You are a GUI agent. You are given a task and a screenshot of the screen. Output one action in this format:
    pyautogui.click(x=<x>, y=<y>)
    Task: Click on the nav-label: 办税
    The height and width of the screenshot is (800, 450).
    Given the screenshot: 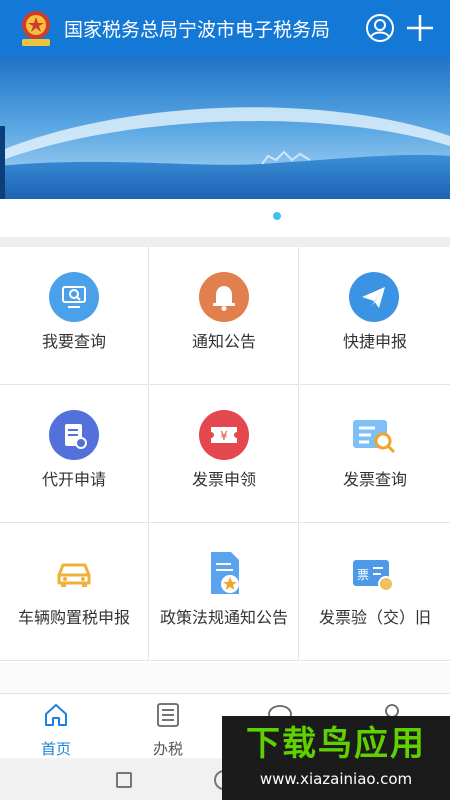 What is the action you would take?
    pyautogui.click(x=167, y=749)
    